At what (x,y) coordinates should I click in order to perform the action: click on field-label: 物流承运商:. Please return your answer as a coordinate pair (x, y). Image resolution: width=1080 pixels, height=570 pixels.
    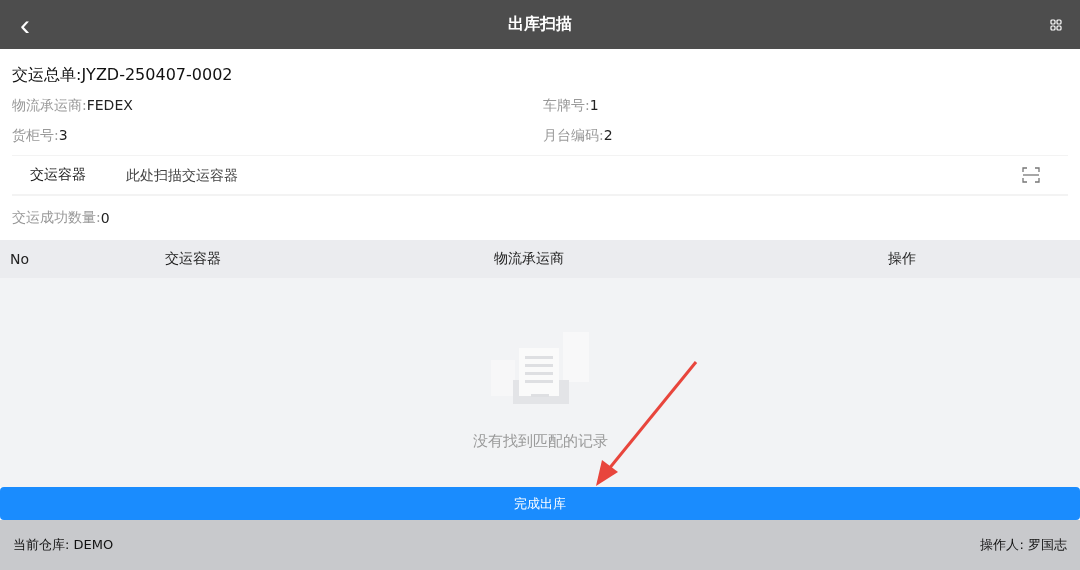
    Looking at the image, I should click on (49, 105).